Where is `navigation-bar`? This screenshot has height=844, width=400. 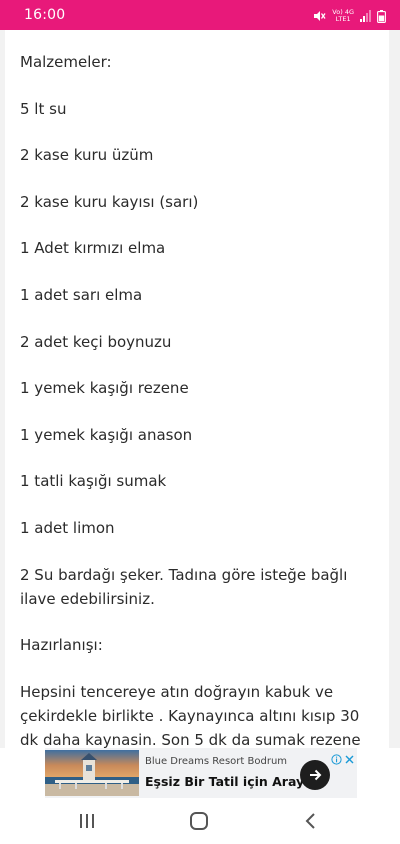 navigation-bar is located at coordinates (200, 821).